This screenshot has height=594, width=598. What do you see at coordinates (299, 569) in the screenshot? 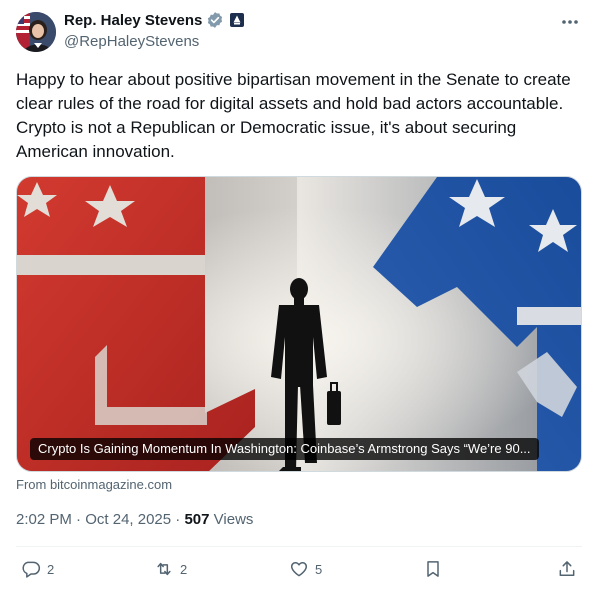
I see `like-icon` at bounding box center [299, 569].